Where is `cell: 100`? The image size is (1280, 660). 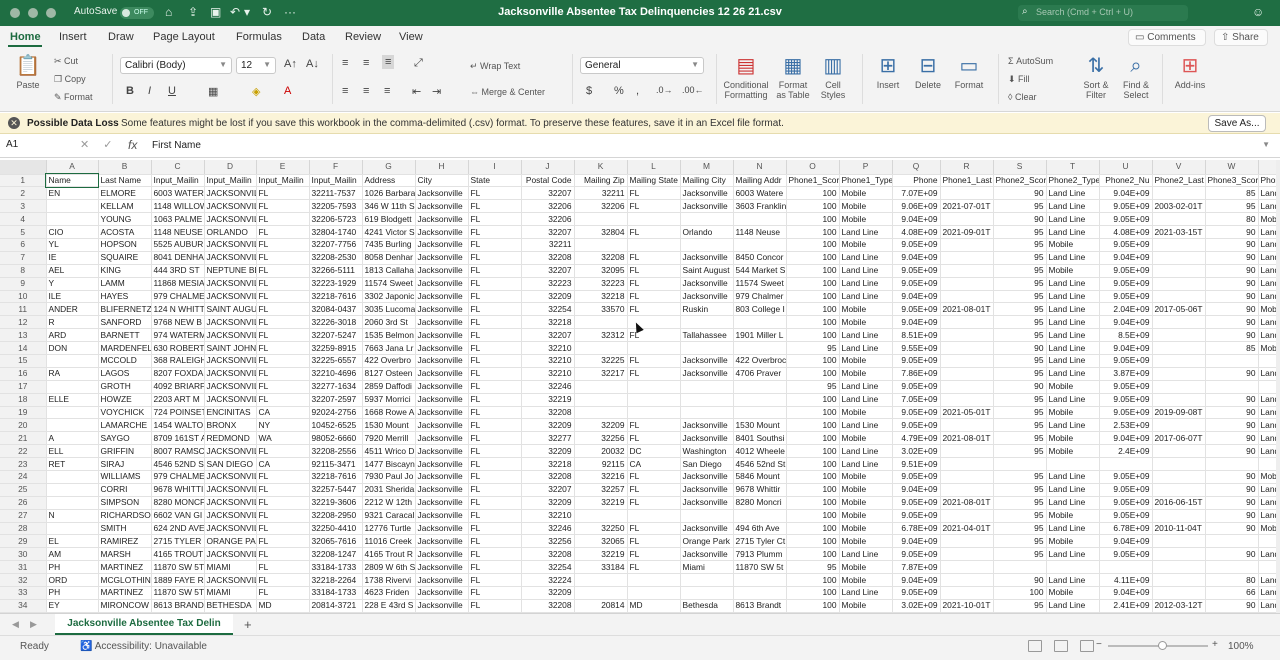 cell: 100 is located at coordinates (813, 477).